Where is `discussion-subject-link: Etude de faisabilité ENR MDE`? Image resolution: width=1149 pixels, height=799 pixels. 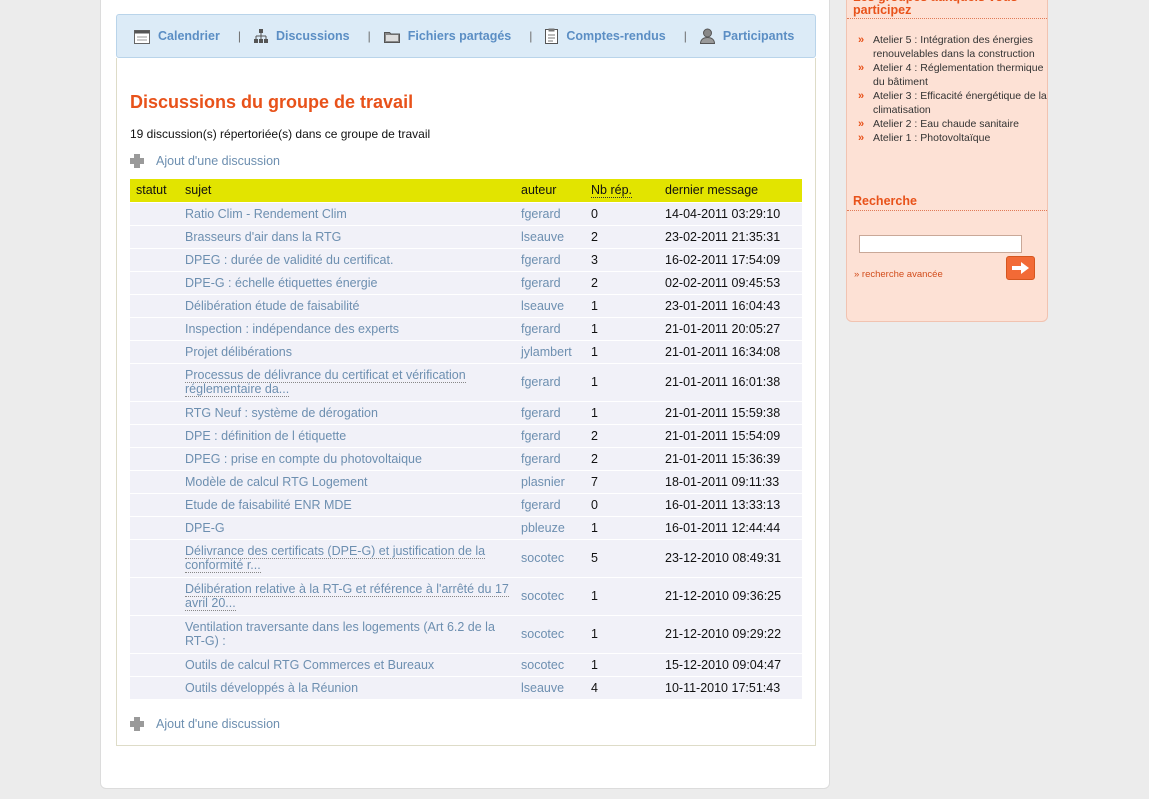
discussion-subject-link: Etude de faisabilité ENR MDE is located at coordinates (268, 505).